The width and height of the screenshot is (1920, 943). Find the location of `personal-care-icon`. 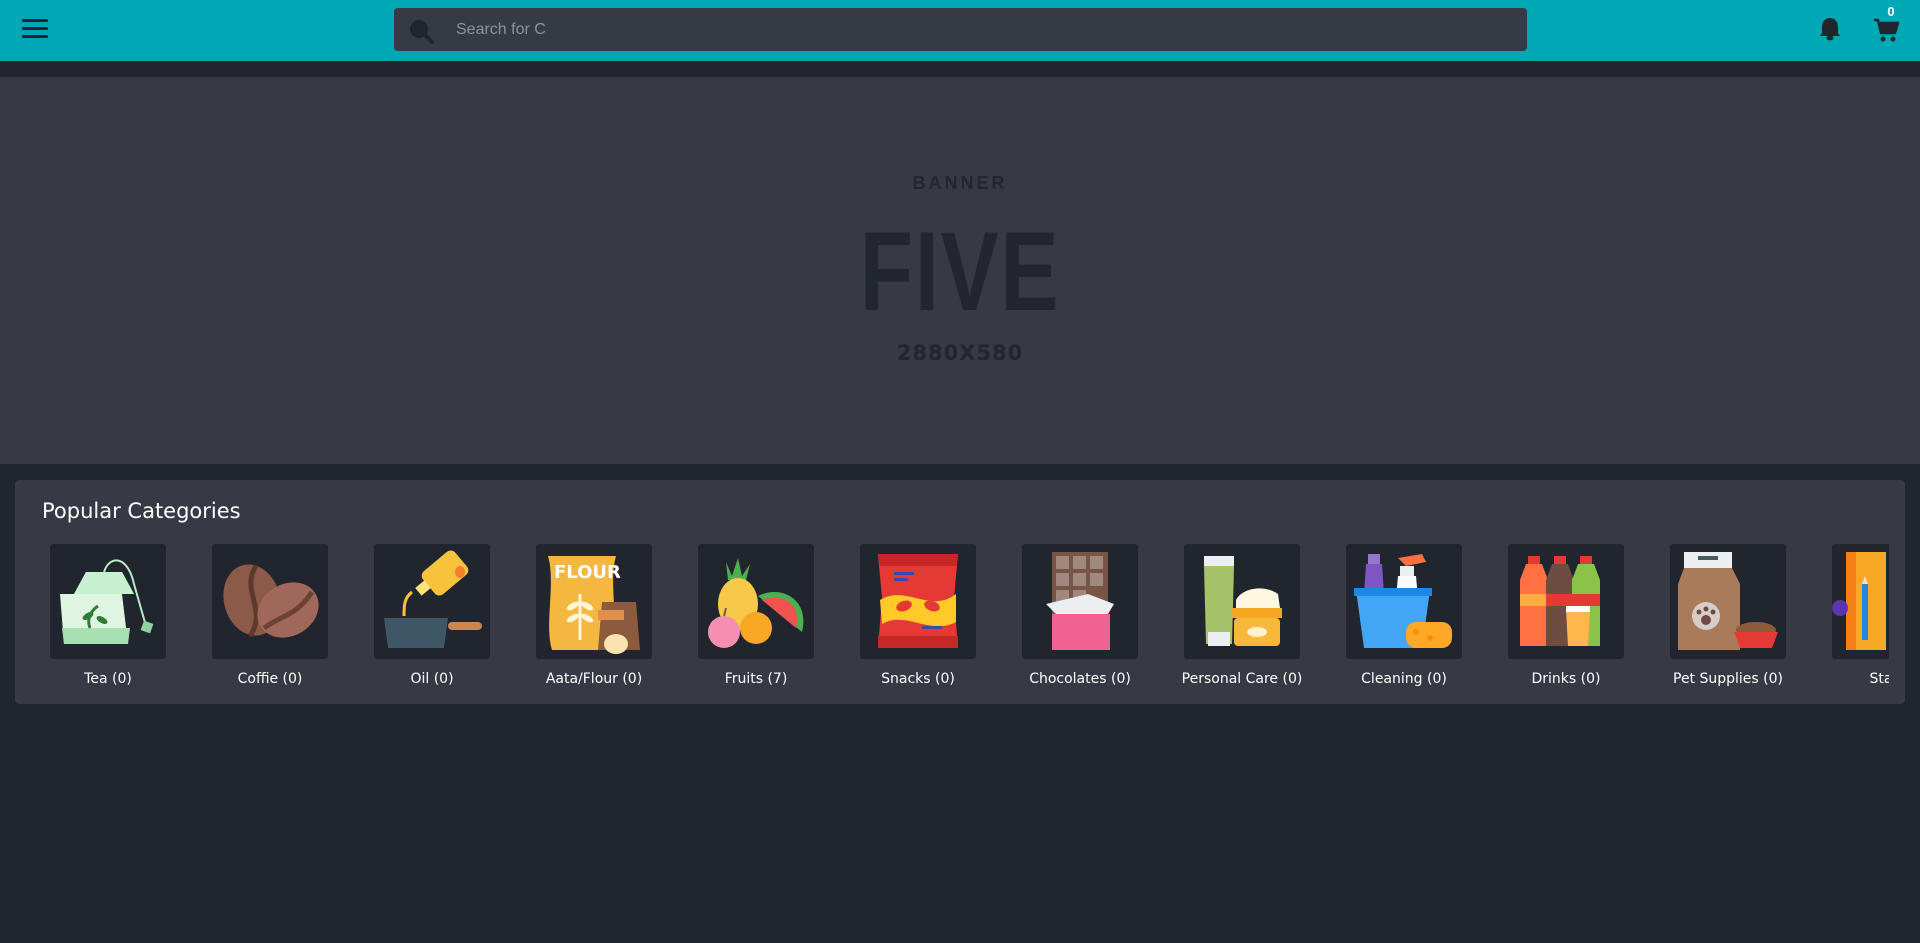

personal-care-icon is located at coordinates (1242, 601).